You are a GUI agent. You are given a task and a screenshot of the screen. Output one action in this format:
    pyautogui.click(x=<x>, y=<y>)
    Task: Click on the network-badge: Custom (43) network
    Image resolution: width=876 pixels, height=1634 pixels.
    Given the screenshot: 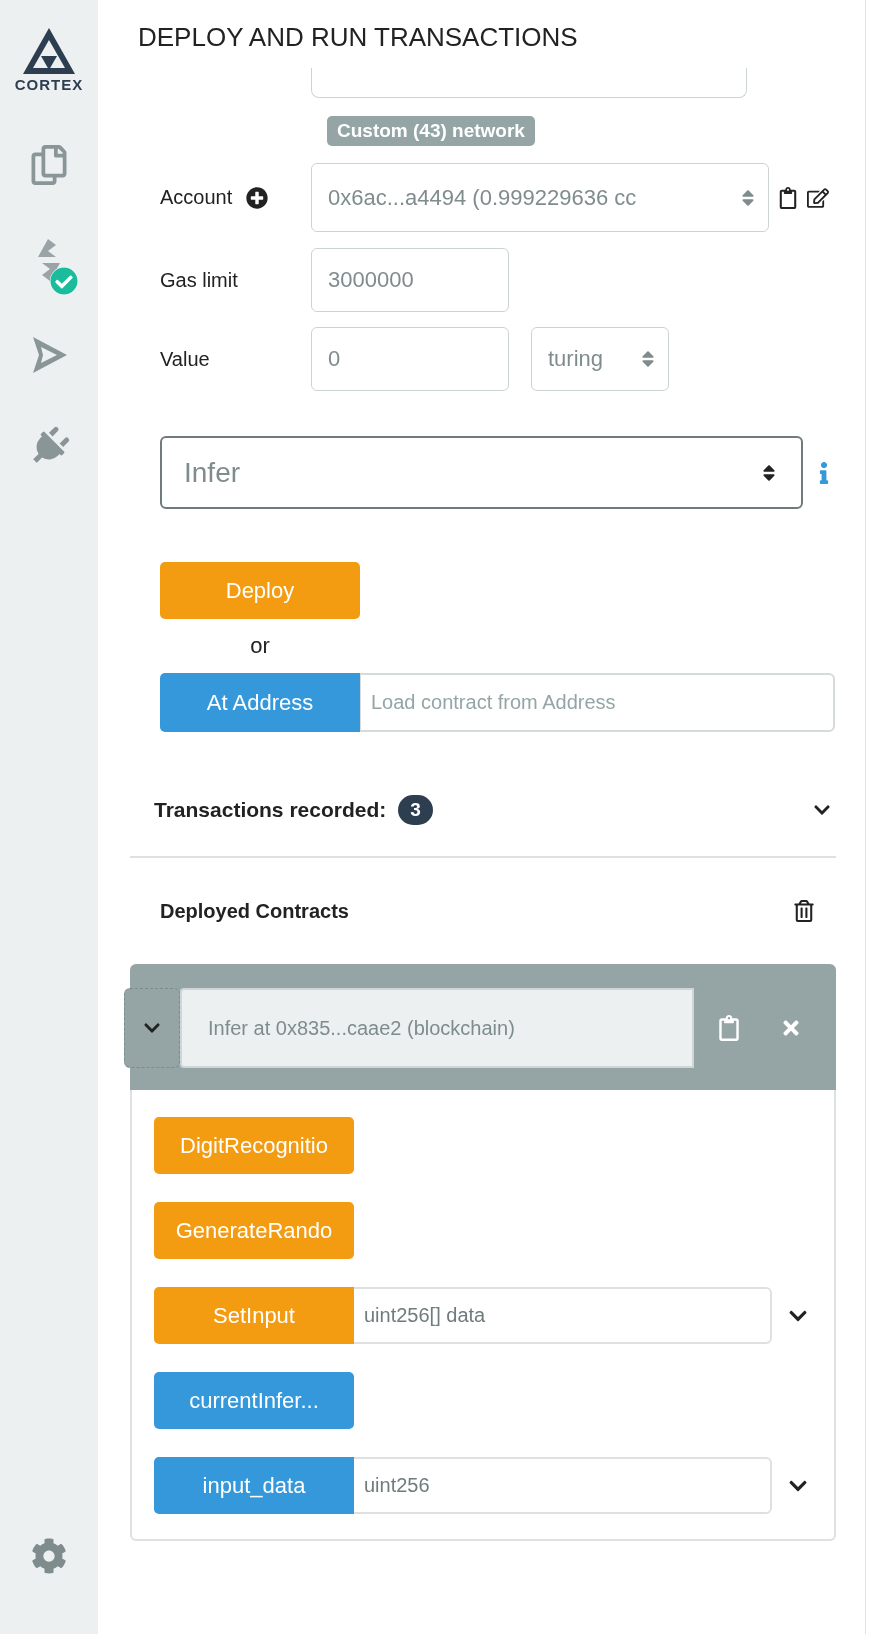 What is the action you would take?
    pyautogui.click(x=431, y=131)
    